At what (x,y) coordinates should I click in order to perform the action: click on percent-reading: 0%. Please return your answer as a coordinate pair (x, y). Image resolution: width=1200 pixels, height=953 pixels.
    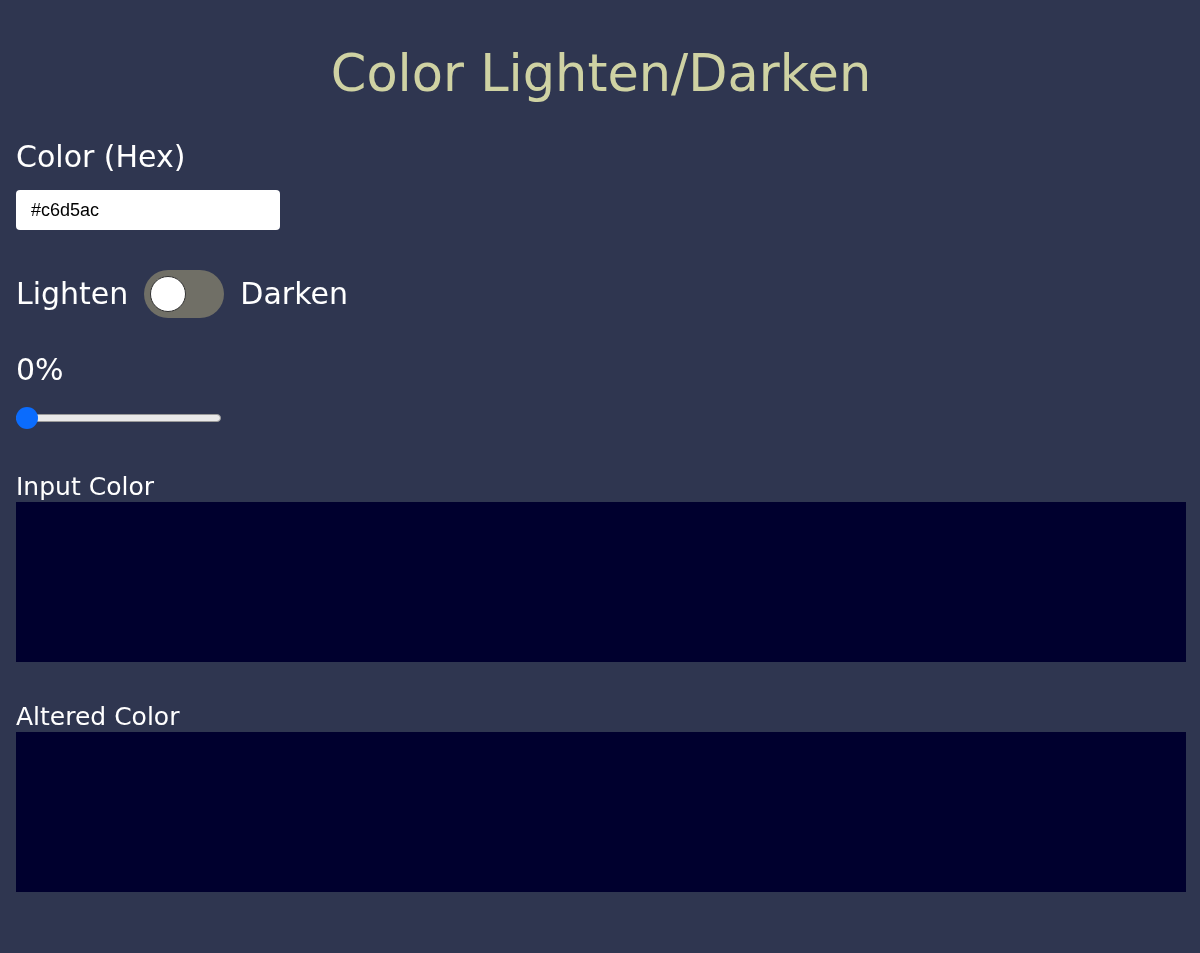
    Looking at the image, I should click on (40, 370).